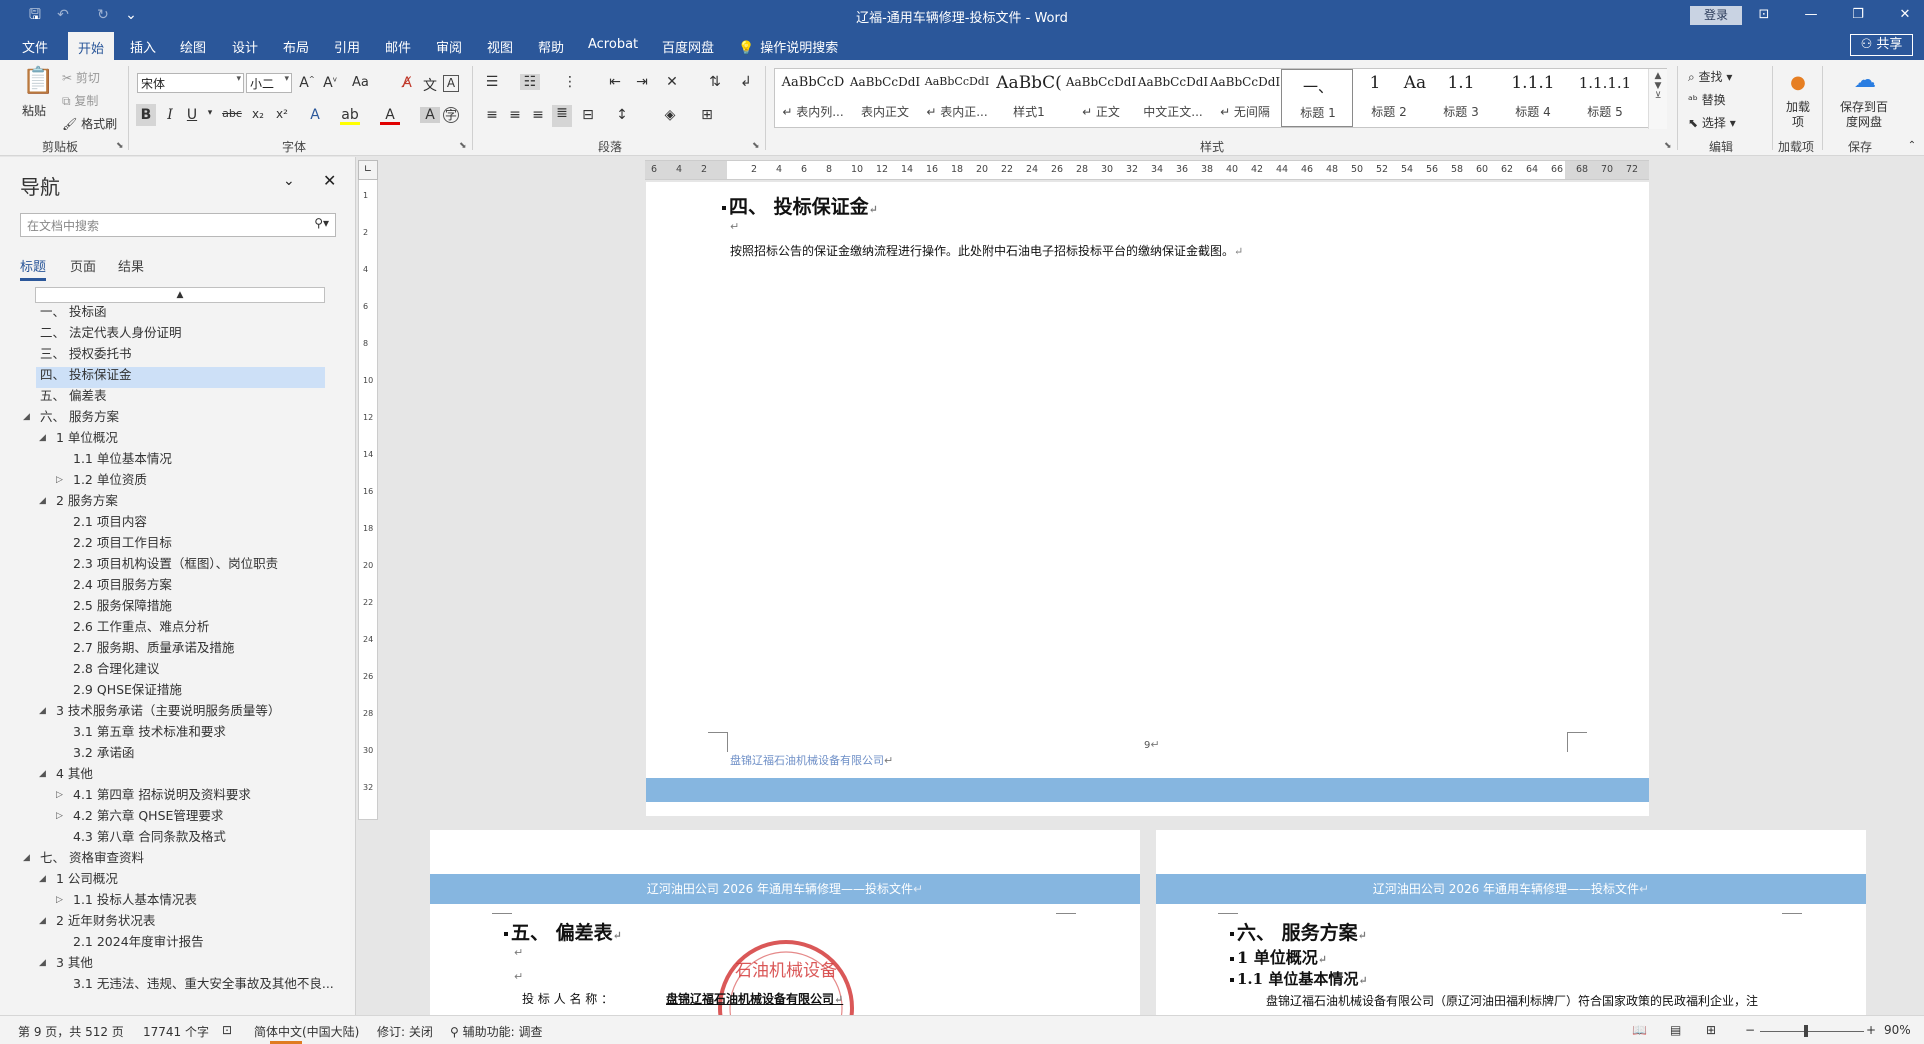 Image resolution: width=1924 pixels, height=1044 pixels. What do you see at coordinates (368, 170) in the screenshot?
I see `tab-selector: ∟` at bounding box center [368, 170].